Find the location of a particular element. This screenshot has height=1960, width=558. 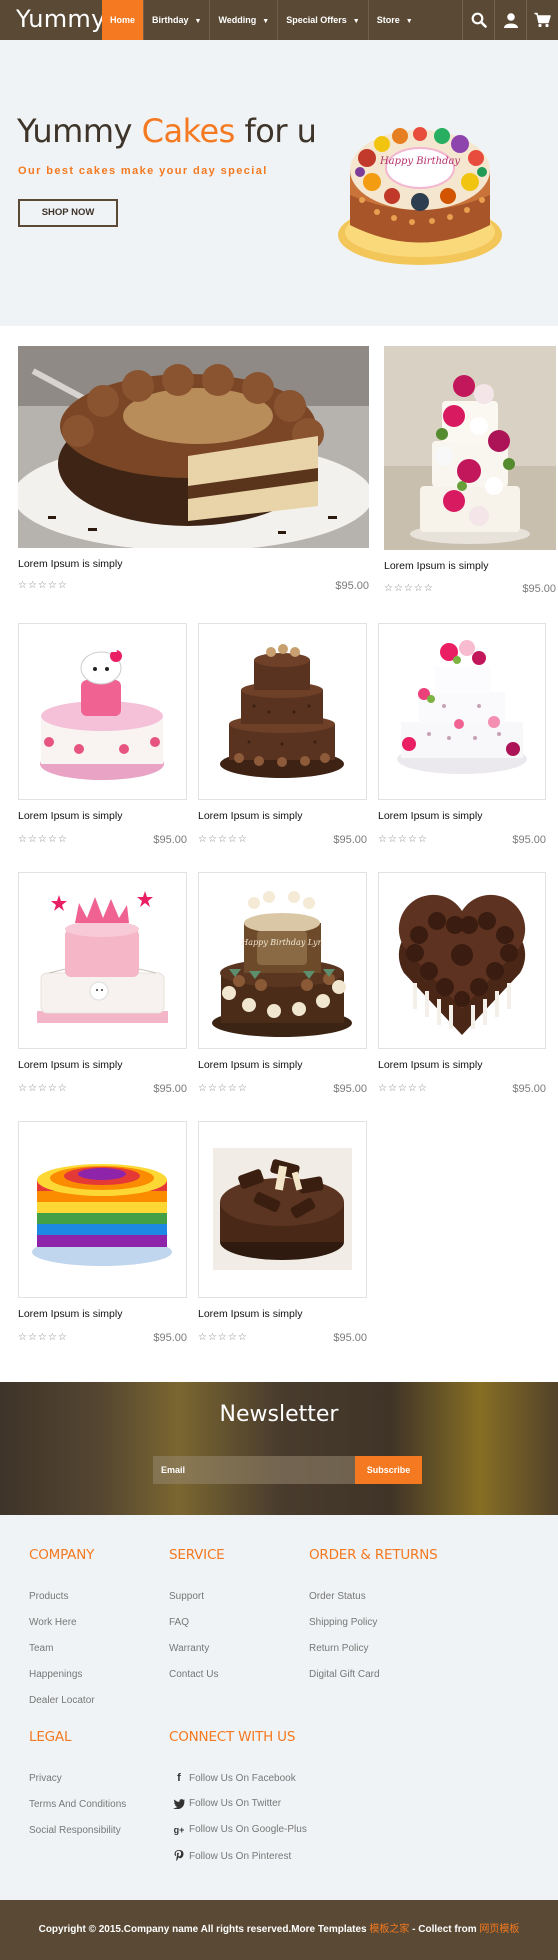

search-icon is located at coordinates (478, 20).